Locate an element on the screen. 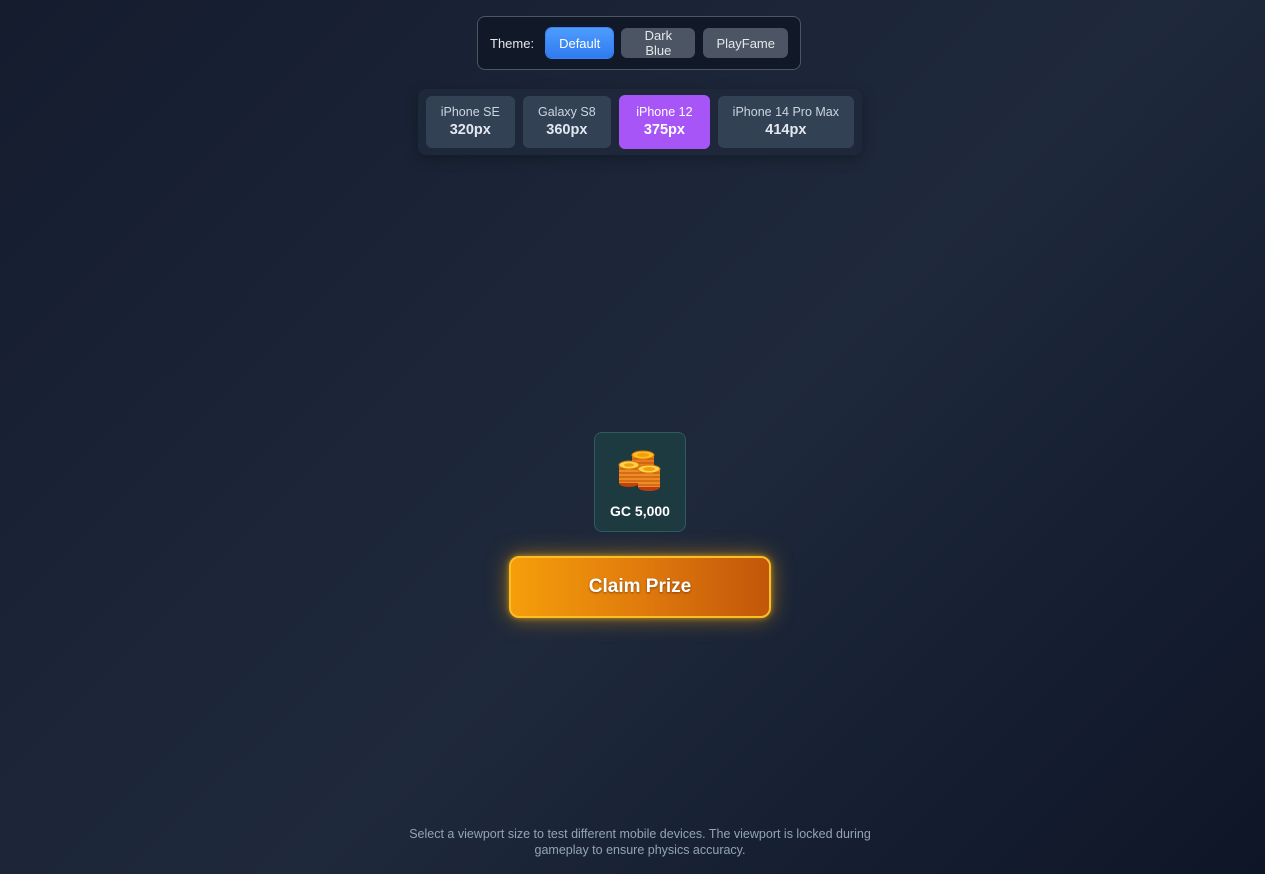  device-iphone-14-pro-max-button: iPhone 14 Pro Max 414px is located at coordinates (785, 122).